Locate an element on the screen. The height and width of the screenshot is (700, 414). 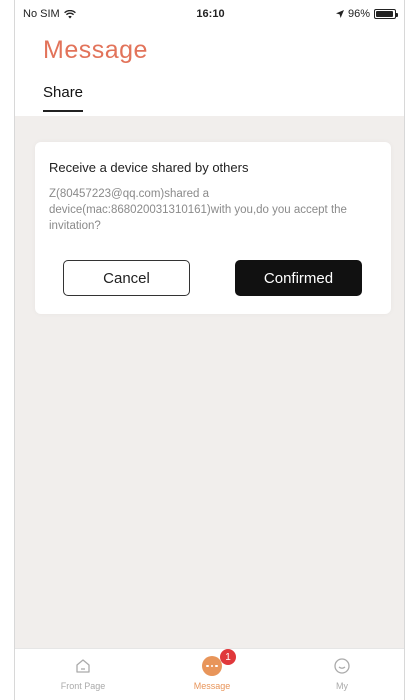
nav-item-my: My is located at coordinates (342, 672).